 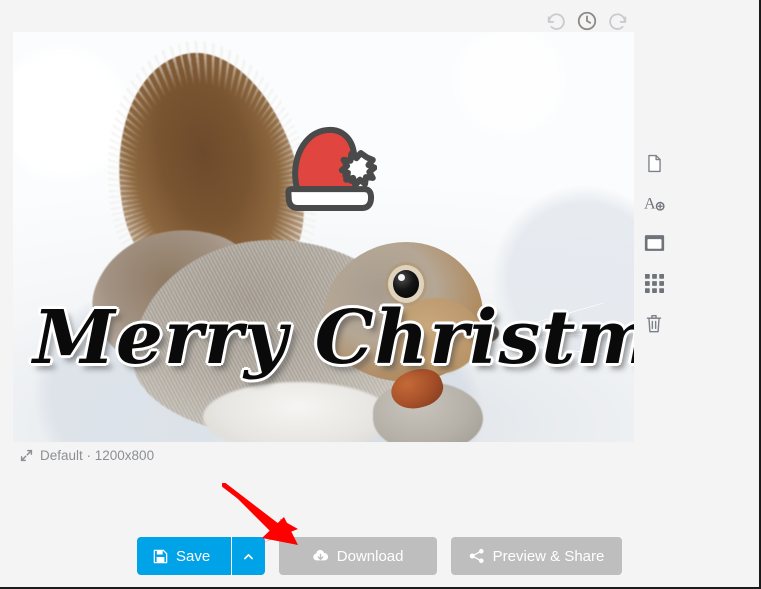 I want to click on add-text-icon: A, so click(x=654, y=203).